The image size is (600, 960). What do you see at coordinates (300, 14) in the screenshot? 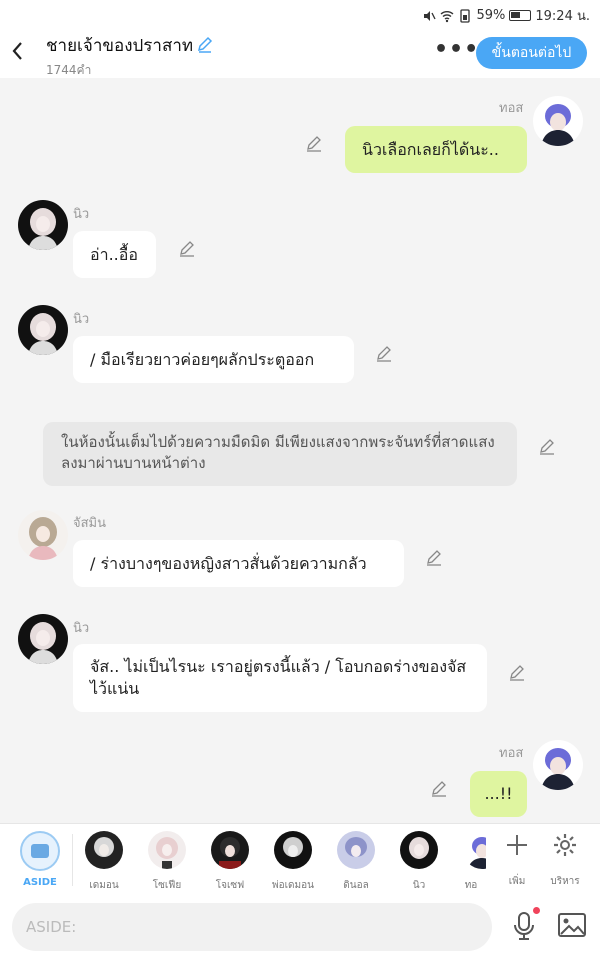
I see `status-bar: 59% 19:24 น.` at bounding box center [300, 14].